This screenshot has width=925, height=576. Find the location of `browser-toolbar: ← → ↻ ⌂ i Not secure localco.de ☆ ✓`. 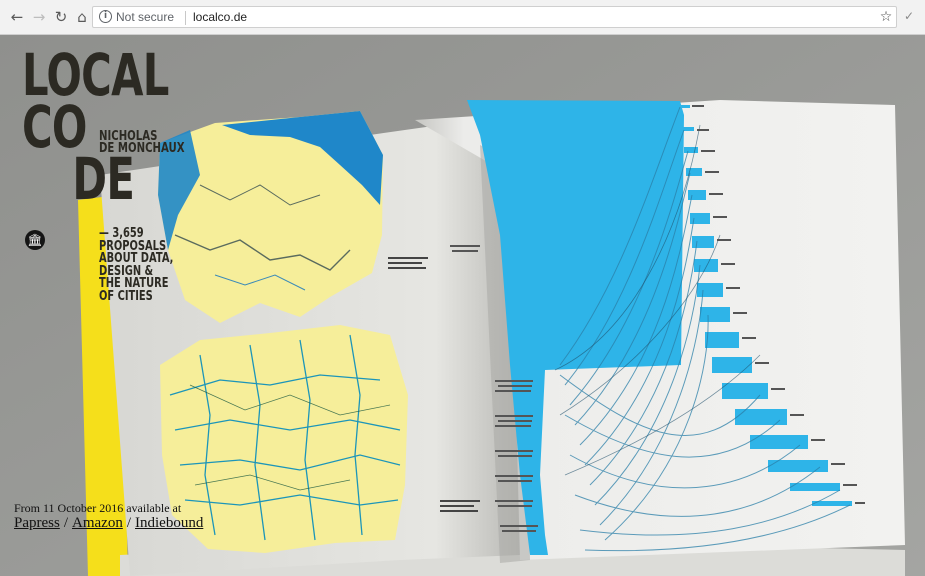

browser-toolbar: ← → ↻ ⌂ i Not secure localco.de ☆ ✓ is located at coordinates (462, 17).